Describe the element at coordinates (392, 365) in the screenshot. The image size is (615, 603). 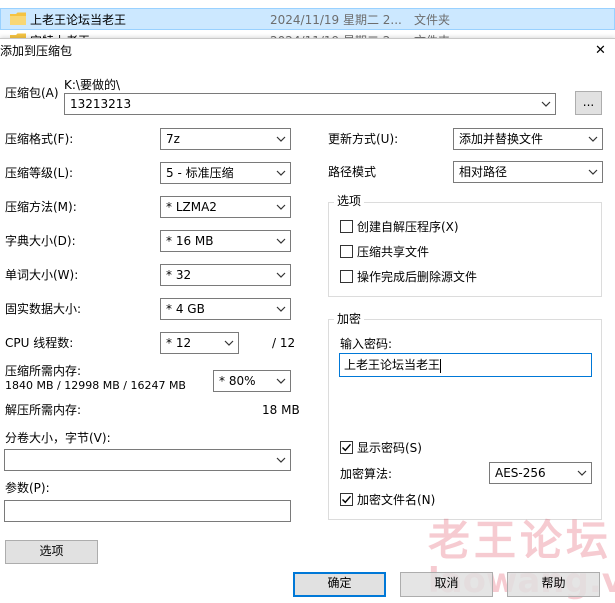
I see `password-value: 上老王论坛当老王` at that location.